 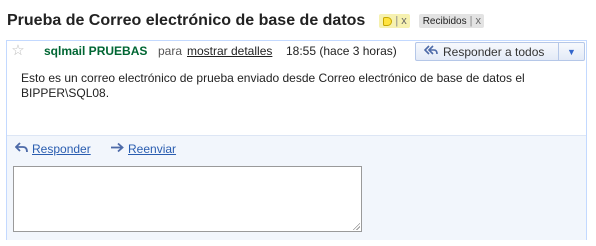 What do you see at coordinates (388, 21) in the screenshot?
I see `yellow-label-dot-icon` at bounding box center [388, 21].